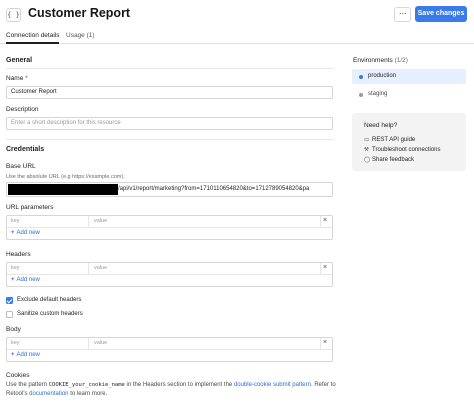  I want to click on environment-label: staging, so click(378, 94).